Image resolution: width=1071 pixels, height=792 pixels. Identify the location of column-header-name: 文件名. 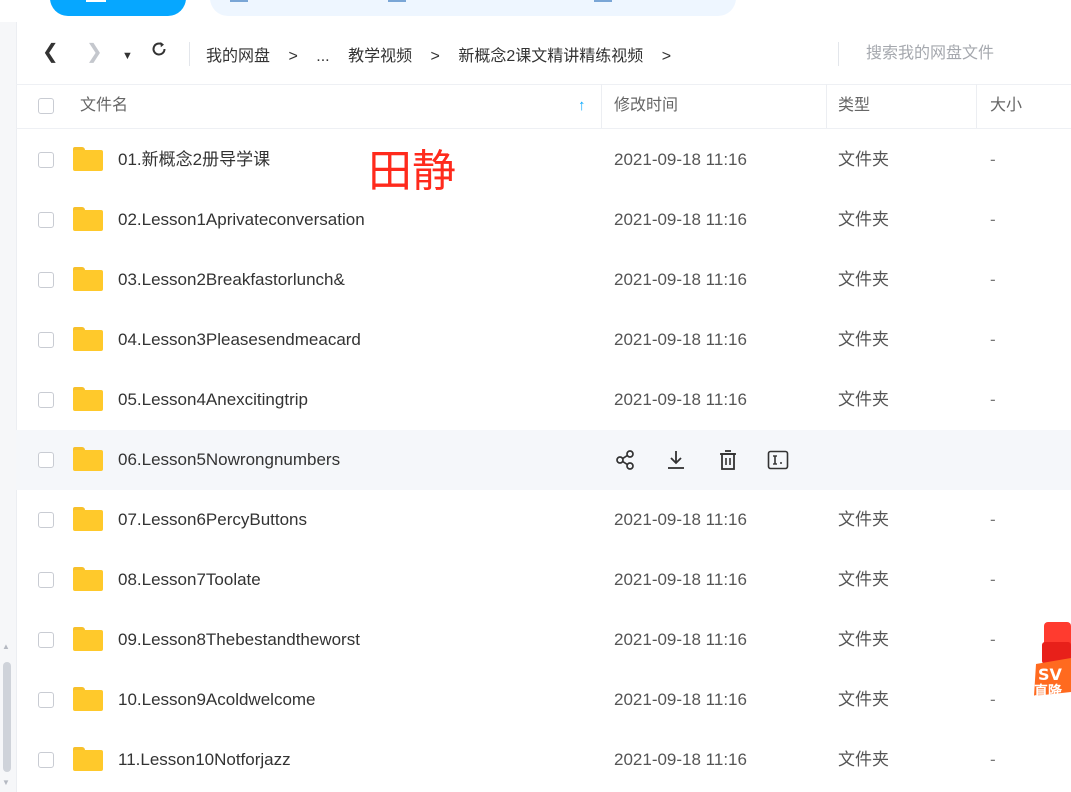
(104, 106).